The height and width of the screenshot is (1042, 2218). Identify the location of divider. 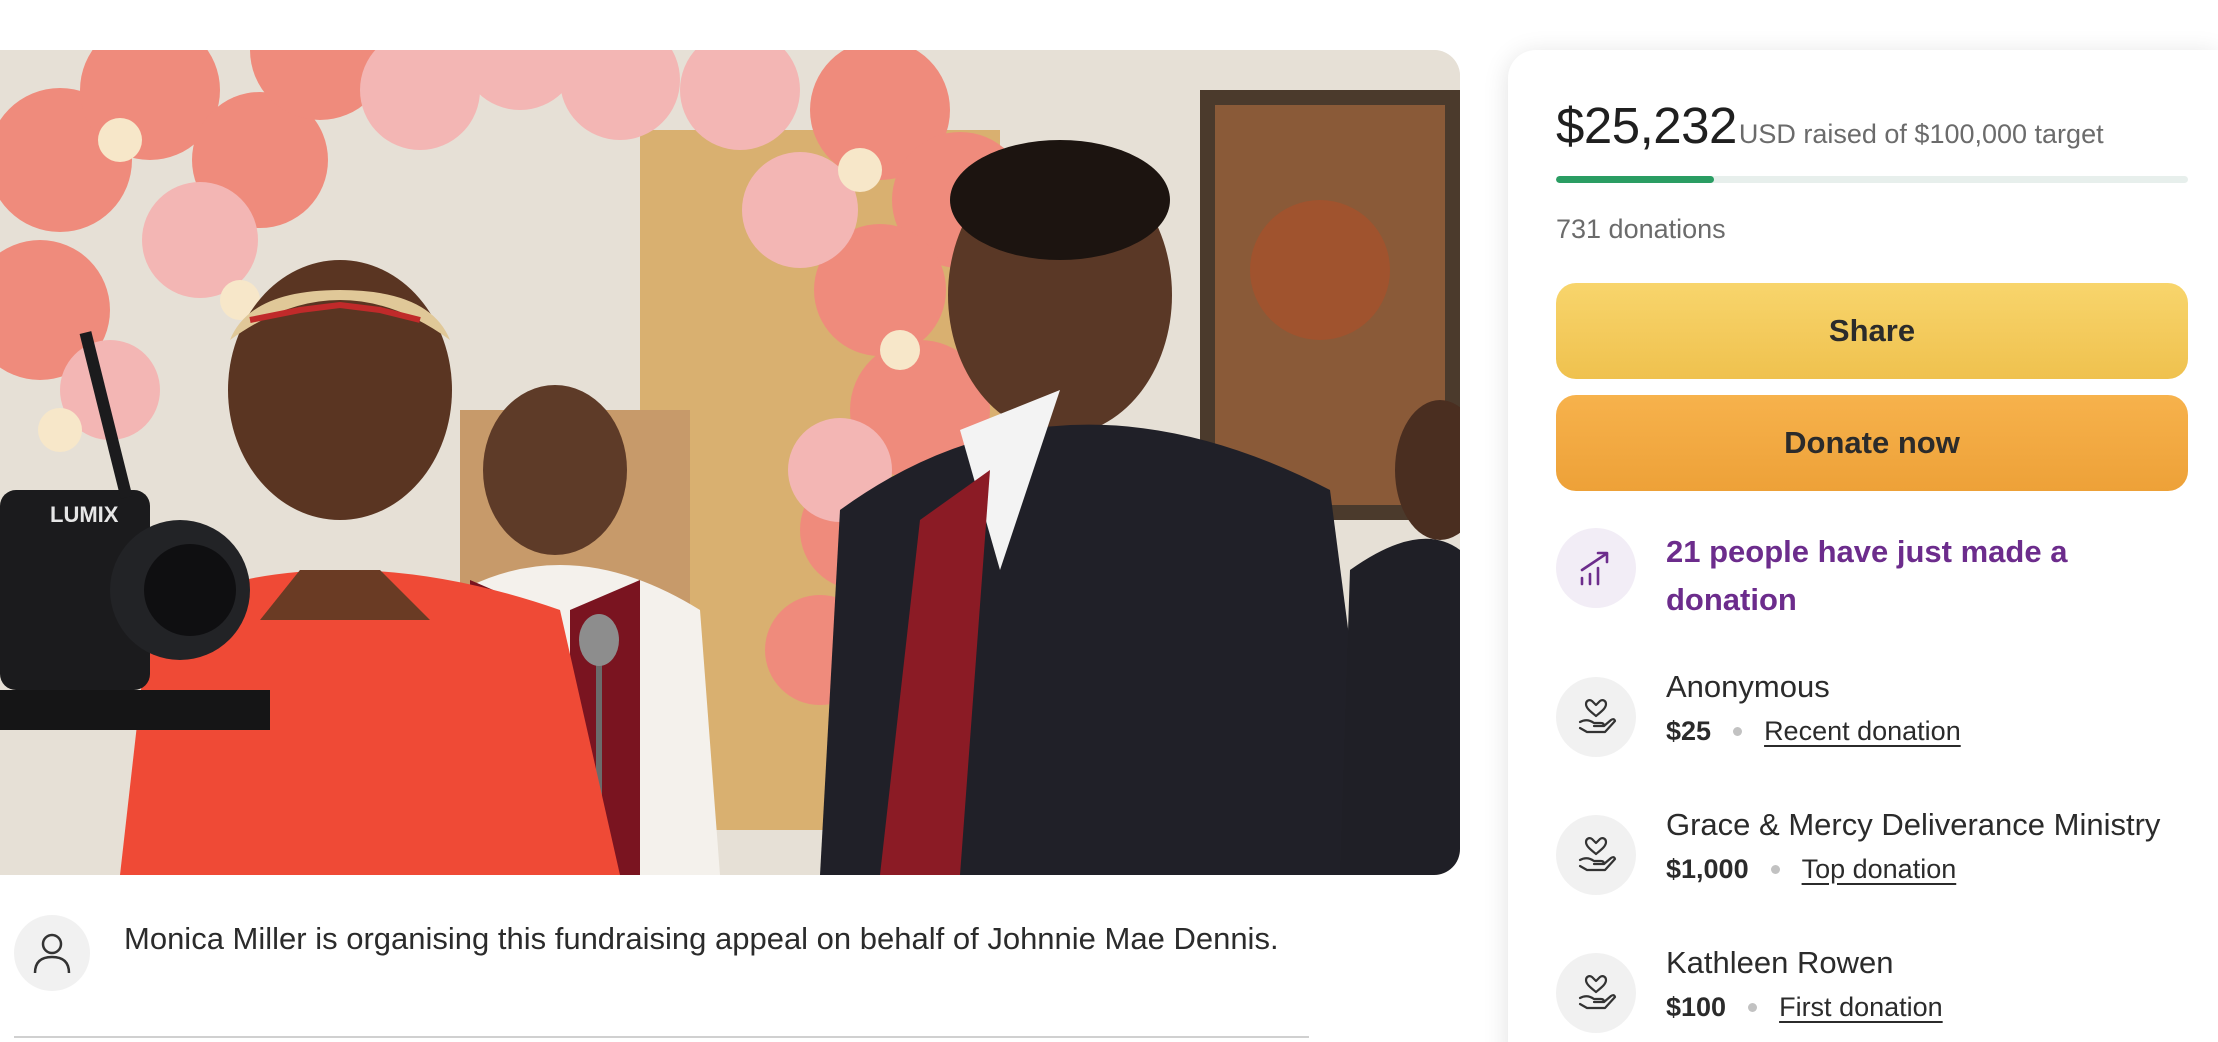
(661, 1037).